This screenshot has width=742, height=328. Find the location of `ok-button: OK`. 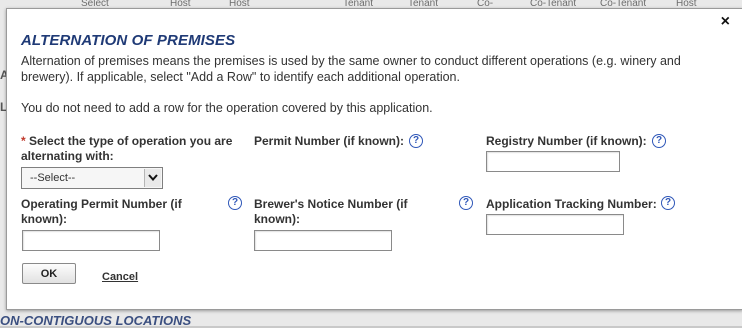

ok-button: OK is located at coordinates (49, 273).